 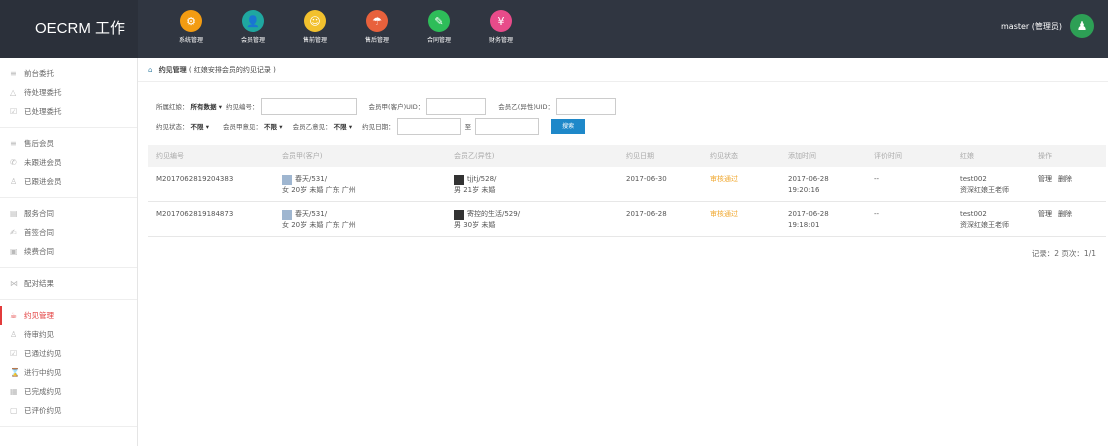 I want to click on nav-item-3: ☂ 售后管理, so click(x=377, y=29).